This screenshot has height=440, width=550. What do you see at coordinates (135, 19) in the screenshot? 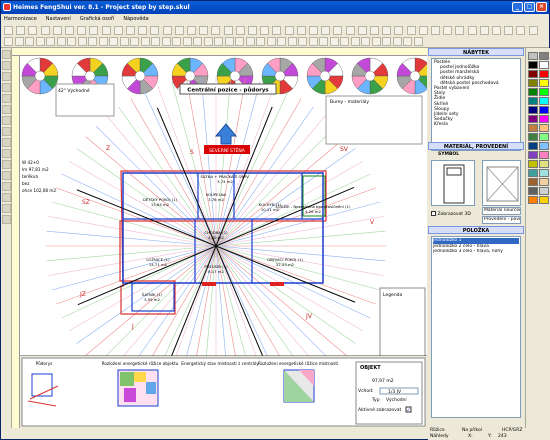
I see `menu-napoveda: Nápověda` at bounding box center [135, 19].